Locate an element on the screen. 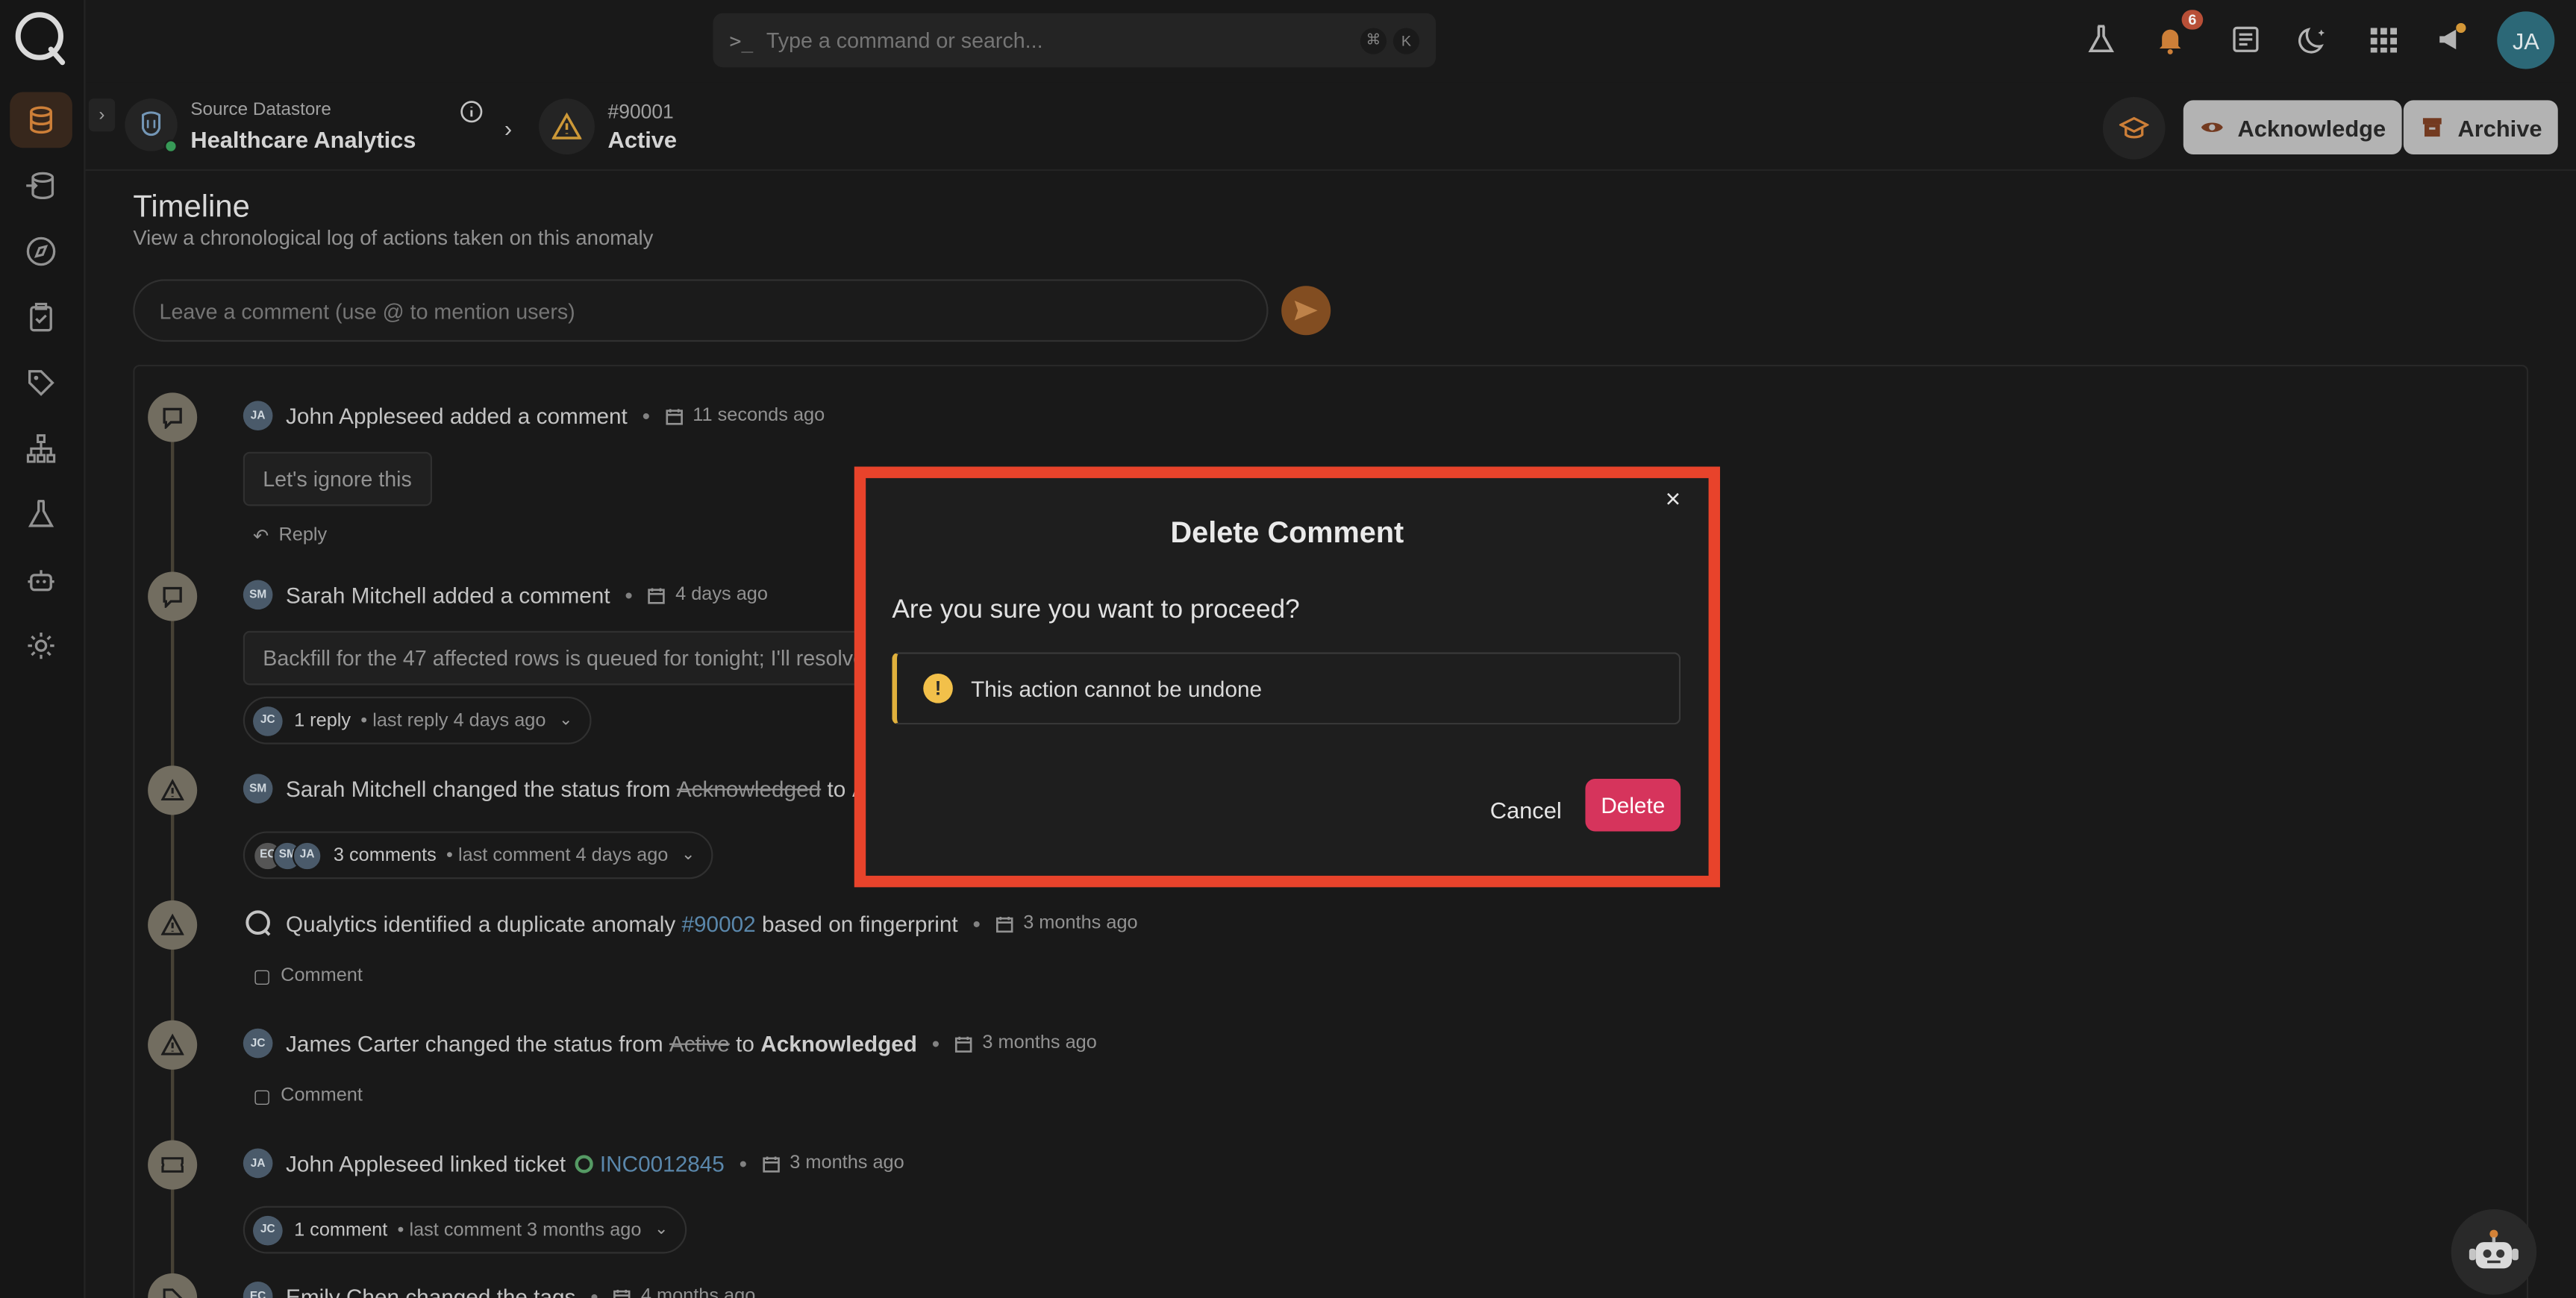 The width and height of the screenshot is (2576, 1298). dialog-question: Are you sure you want to proceed? is located at coordinates (1096, 610).